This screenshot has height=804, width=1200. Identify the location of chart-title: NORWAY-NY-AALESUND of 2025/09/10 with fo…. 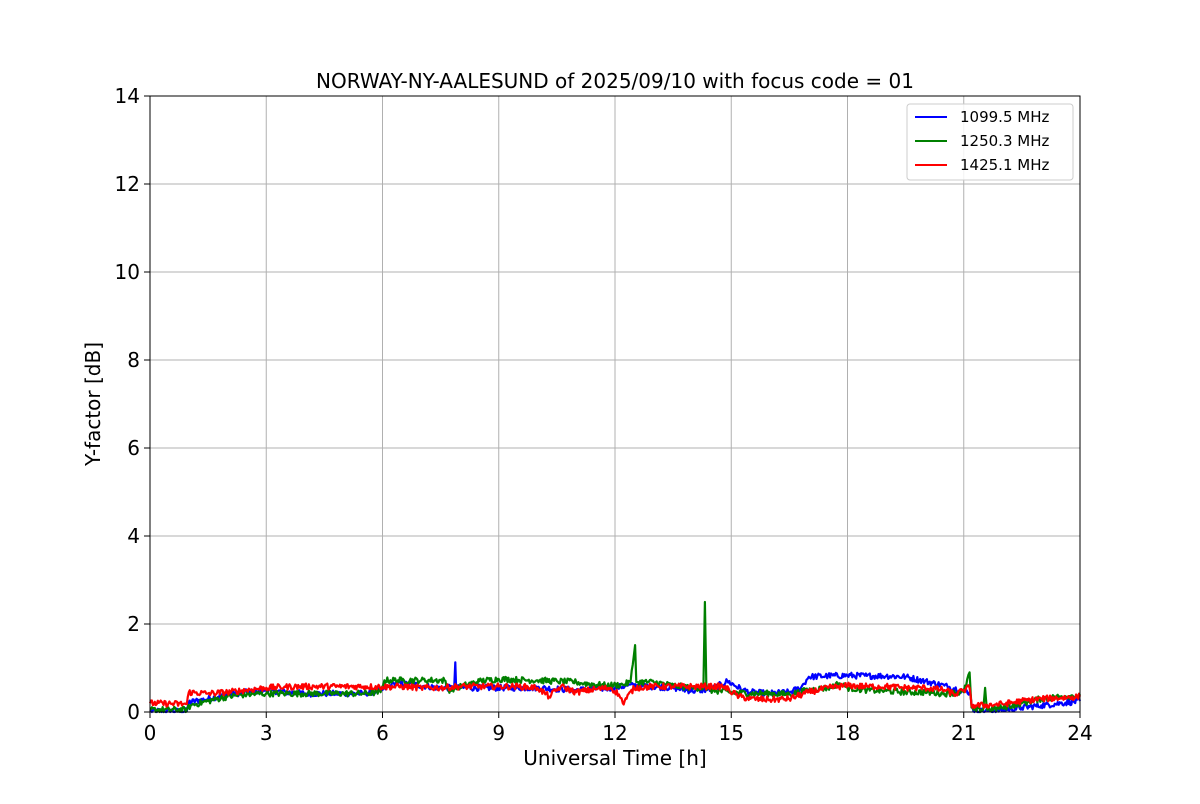
(615, 81).